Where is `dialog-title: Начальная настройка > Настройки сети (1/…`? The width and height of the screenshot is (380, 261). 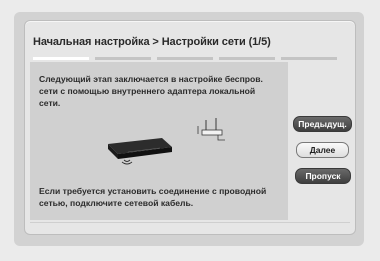
dialog-title: Начальная настройка > Настройки сети (1/… is located at coordinates (152, 42).